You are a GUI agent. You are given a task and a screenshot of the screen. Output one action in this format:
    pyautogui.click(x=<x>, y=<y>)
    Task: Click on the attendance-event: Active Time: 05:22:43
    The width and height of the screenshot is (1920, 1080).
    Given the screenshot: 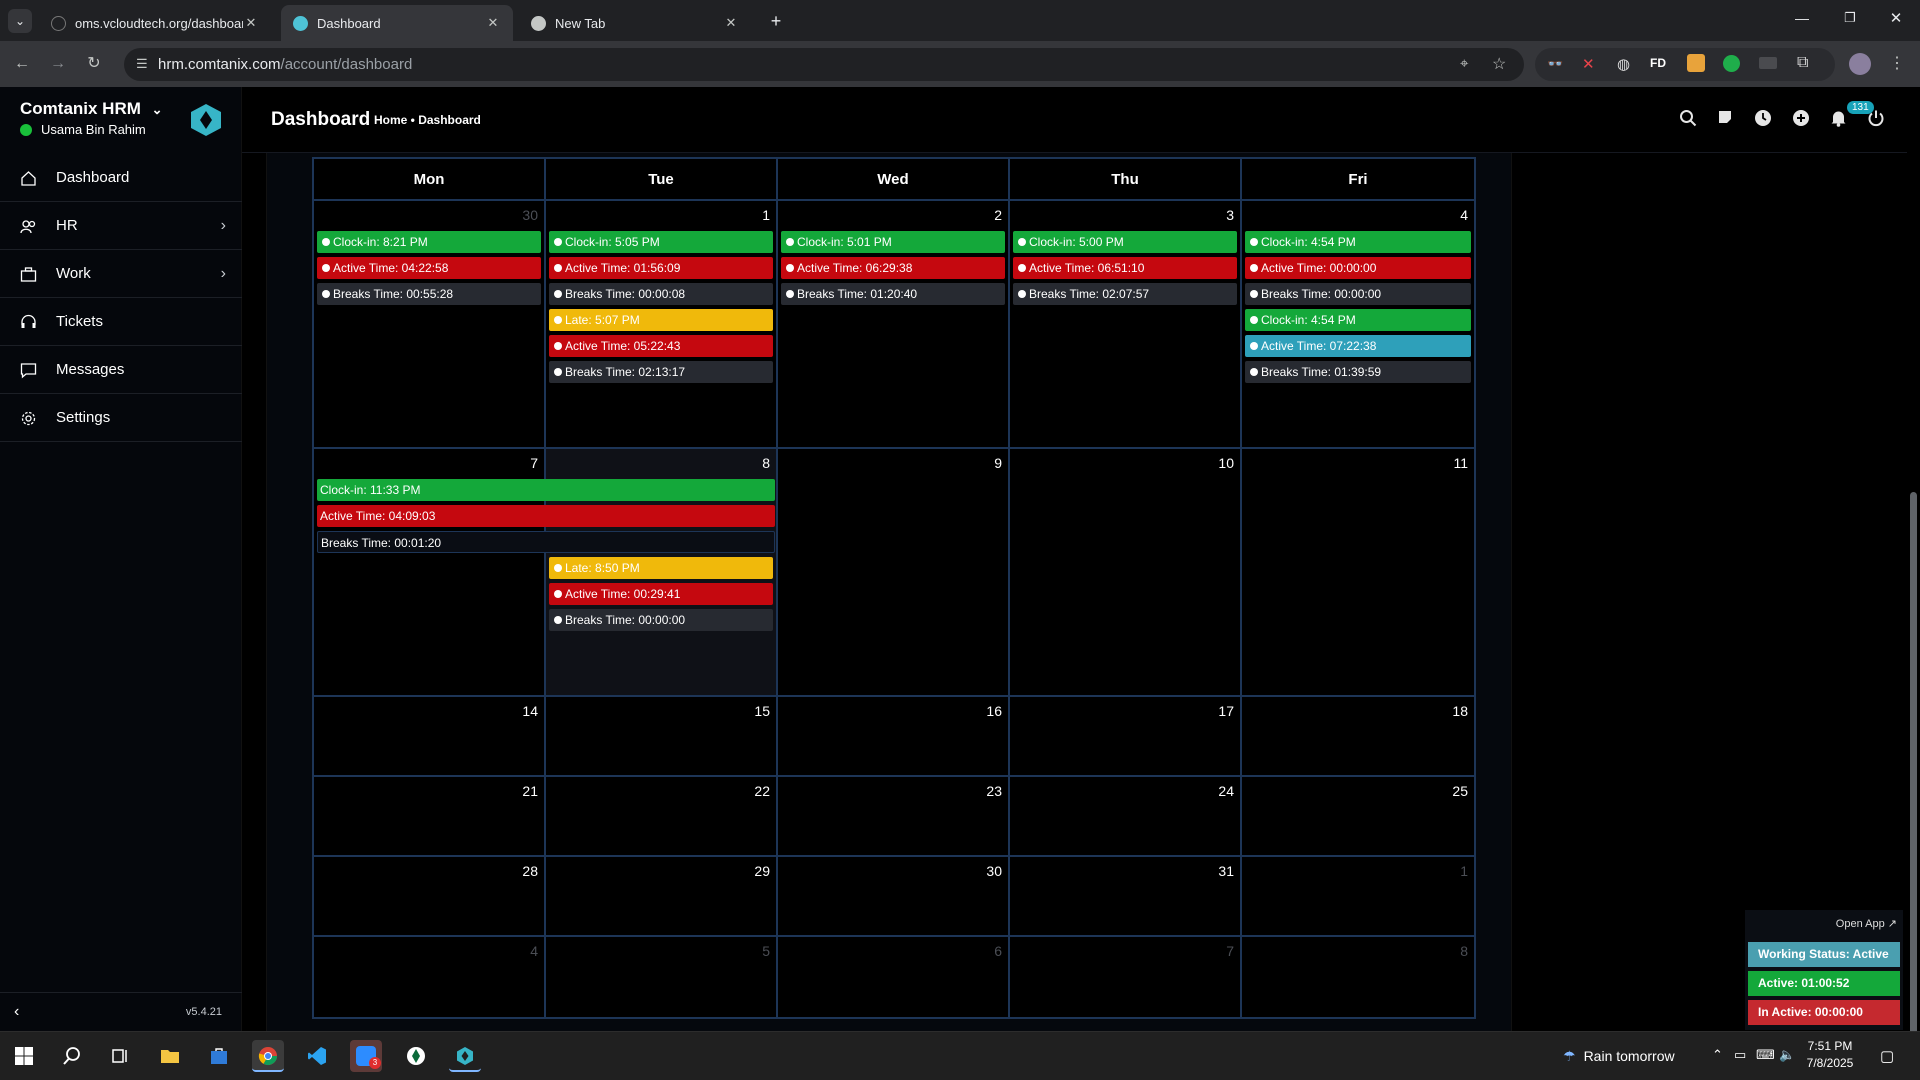 What is the action you would take?
    pyautogui.click(x=661, y=346)
    